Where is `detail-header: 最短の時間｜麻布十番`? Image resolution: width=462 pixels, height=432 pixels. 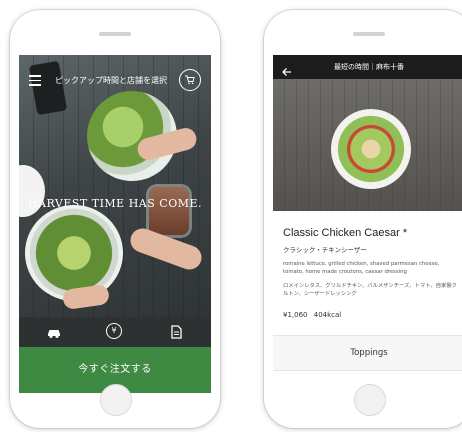 detail-header: 最短の時間｜麻布十番 is located at coordinates (367, 67).